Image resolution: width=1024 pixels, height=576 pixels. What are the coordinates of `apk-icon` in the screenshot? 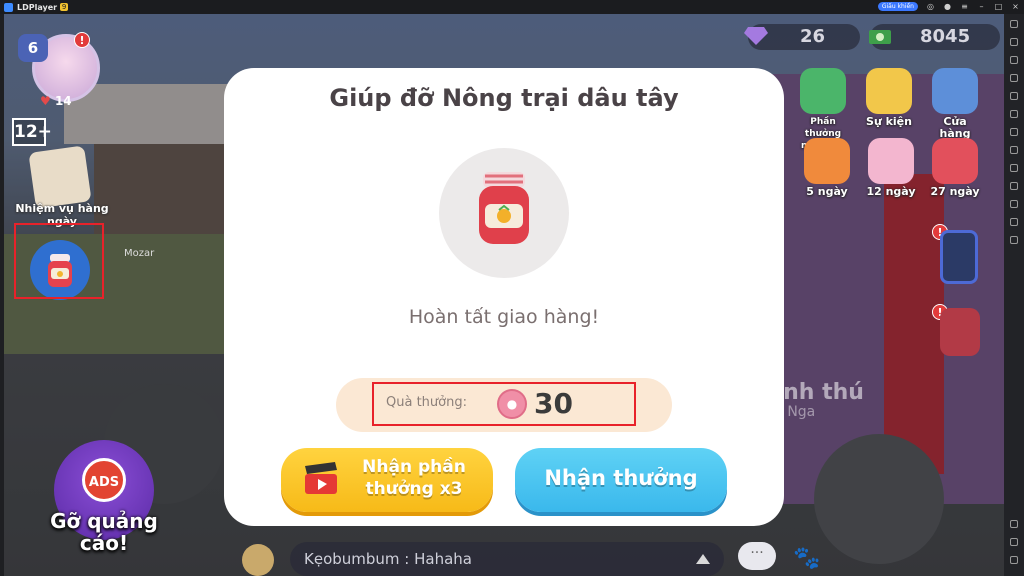 It's located at (1014, 186).